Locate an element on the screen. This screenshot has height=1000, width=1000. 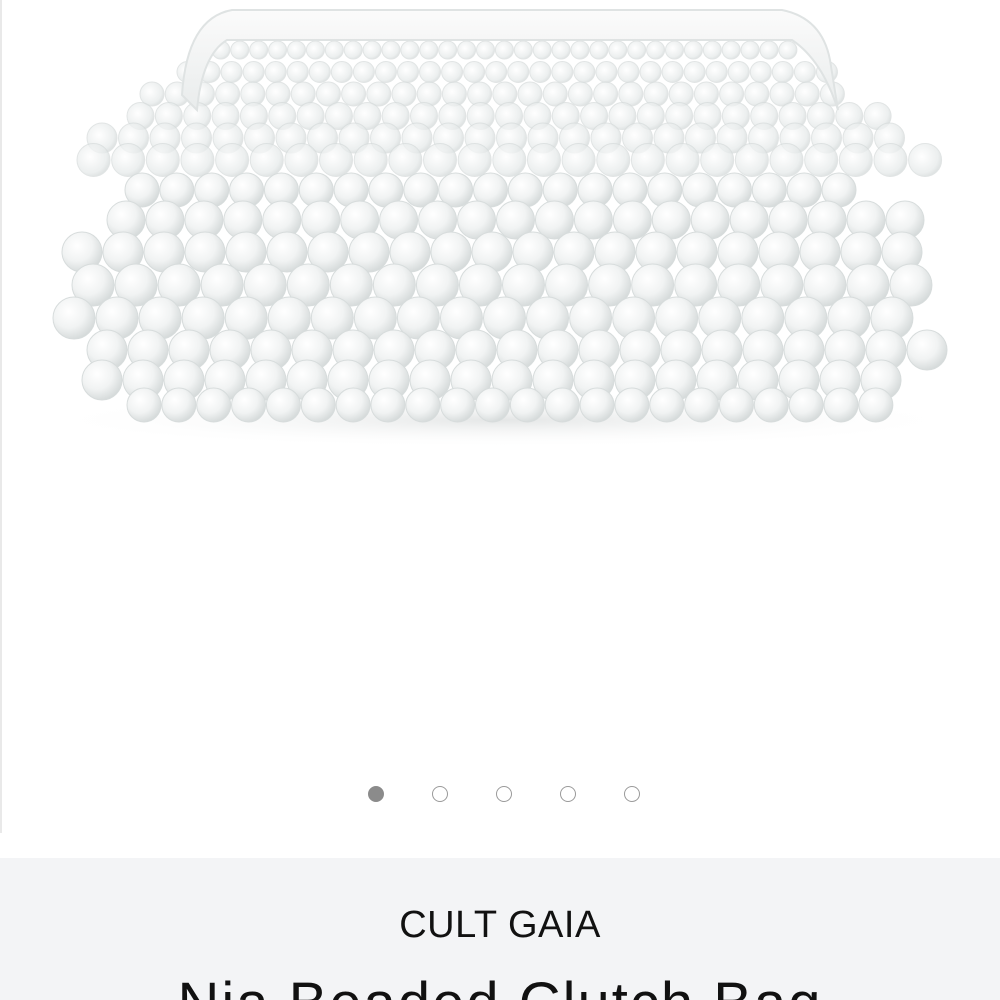
carousel-dots is located at coordinates (501, 797).